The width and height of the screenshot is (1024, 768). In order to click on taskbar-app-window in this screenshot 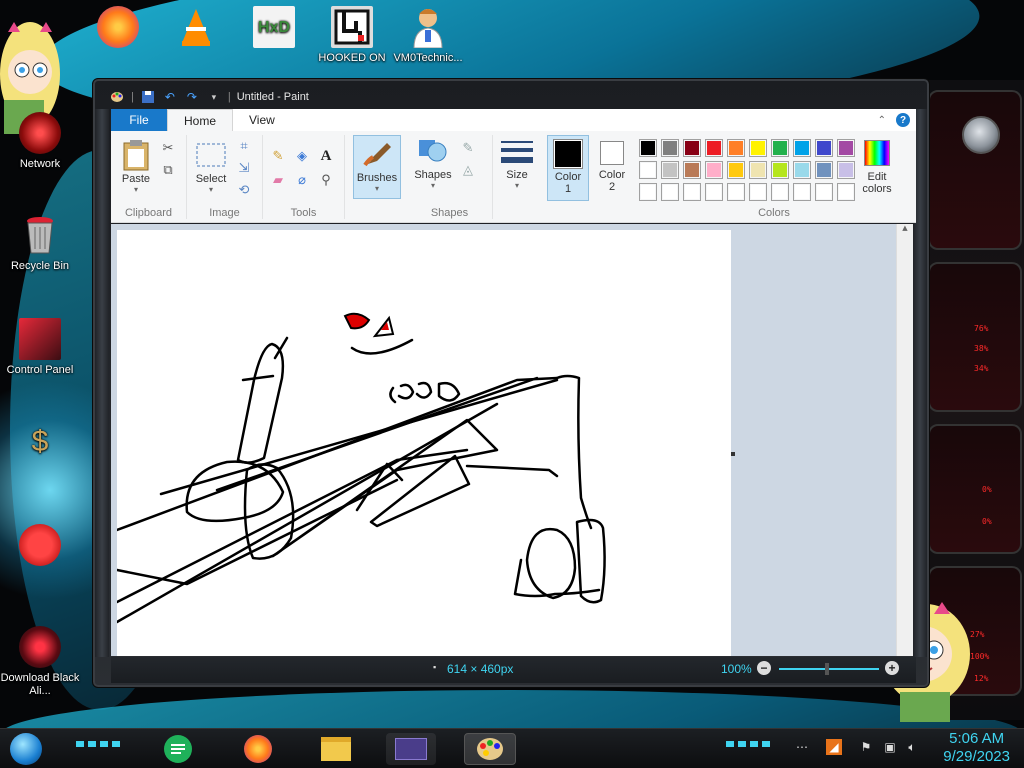, I will do `click(411, 749)`.